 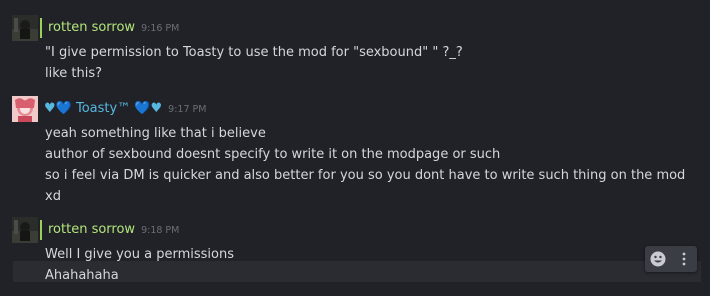 I want to click on message-hover-actions, so click(x=671, y=259).